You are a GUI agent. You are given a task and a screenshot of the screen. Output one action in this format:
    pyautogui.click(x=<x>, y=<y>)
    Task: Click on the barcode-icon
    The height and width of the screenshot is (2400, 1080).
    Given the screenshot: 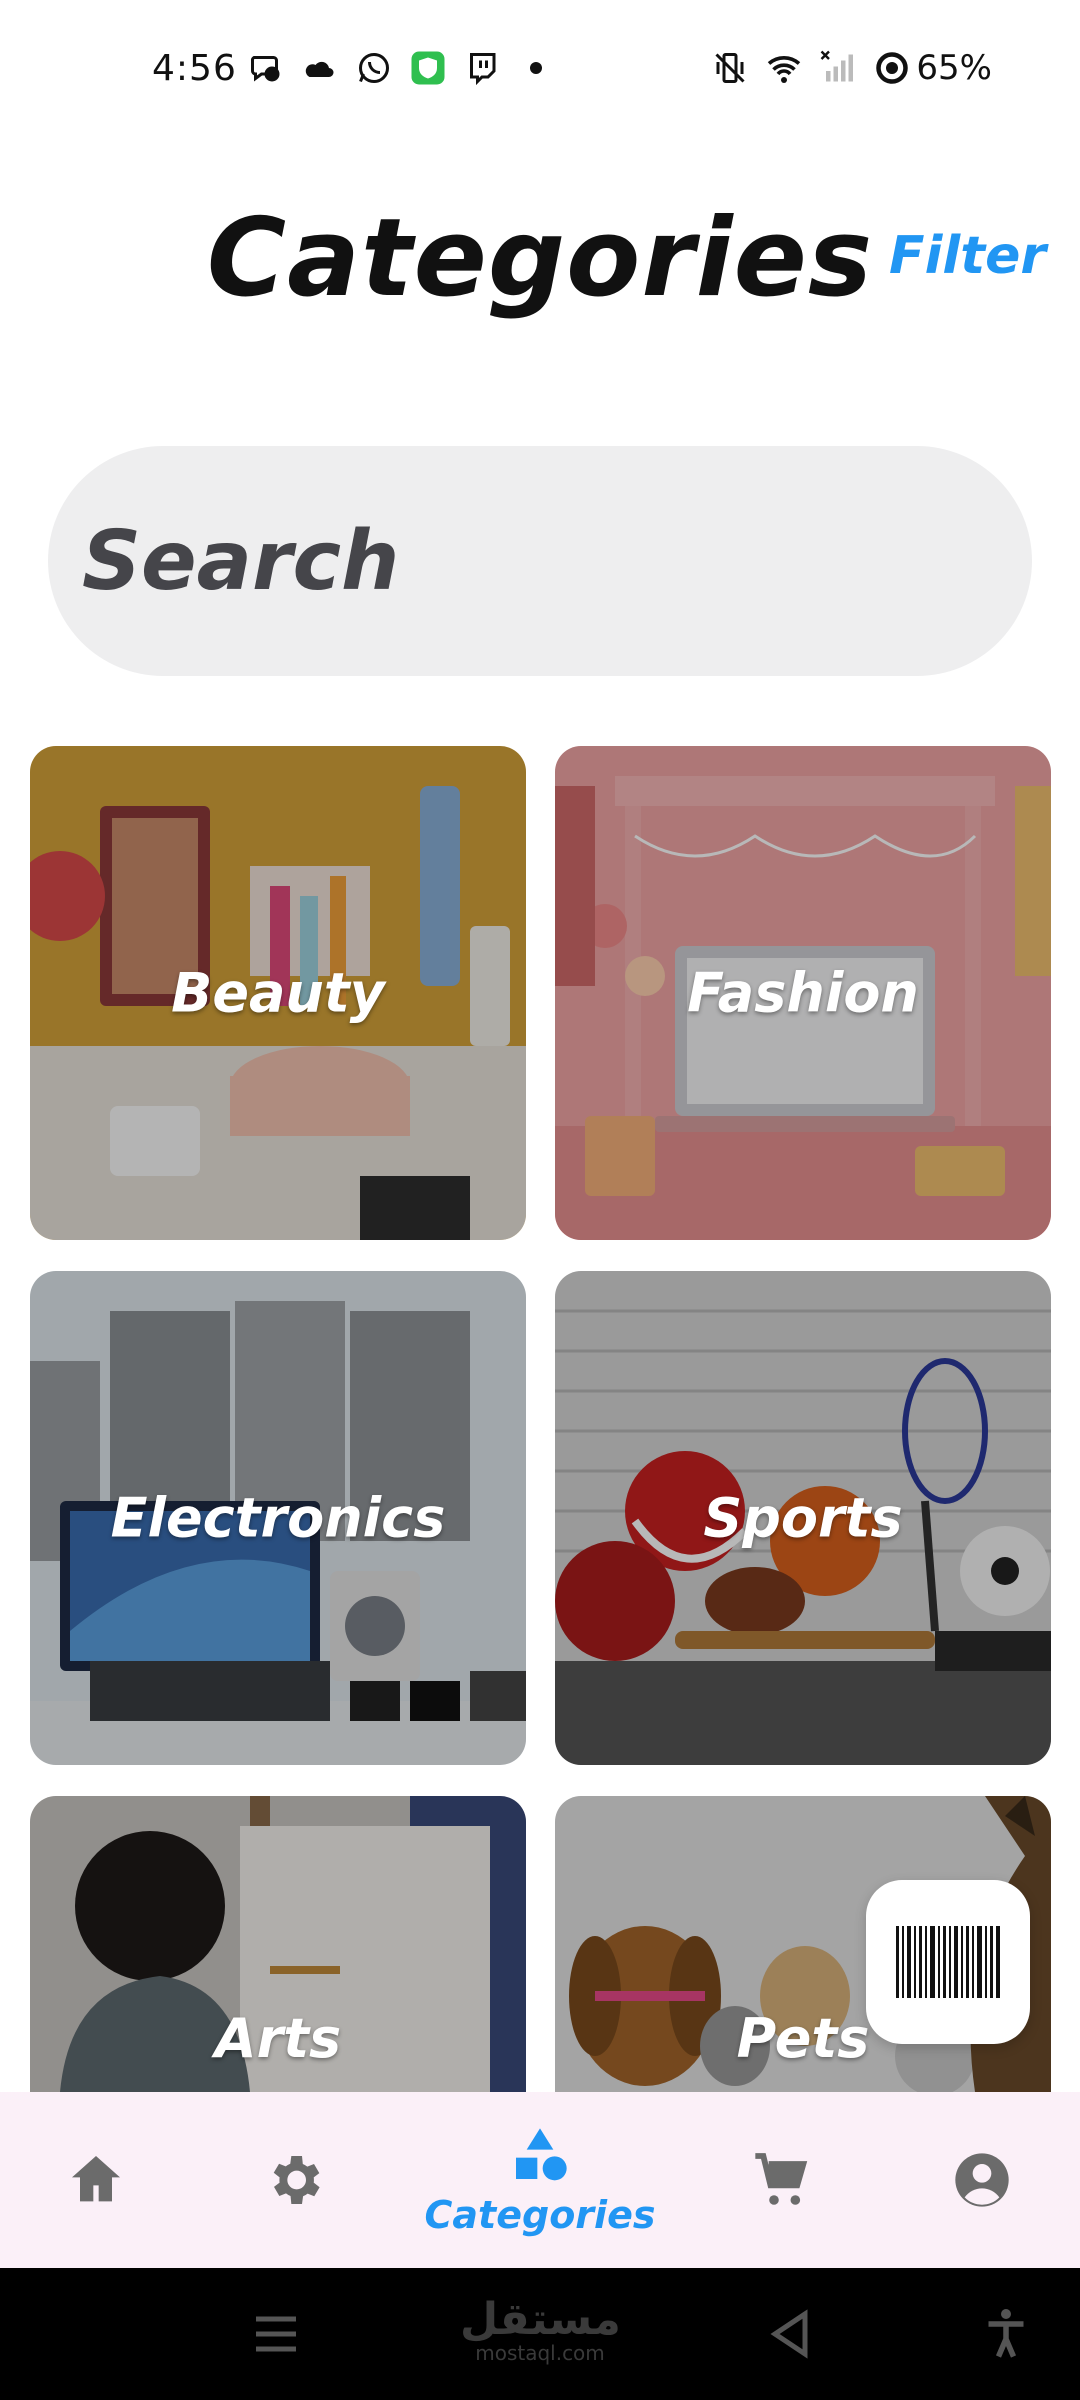 What is the action you would take?
    pyautogui.click(x=948, y=1962)
    